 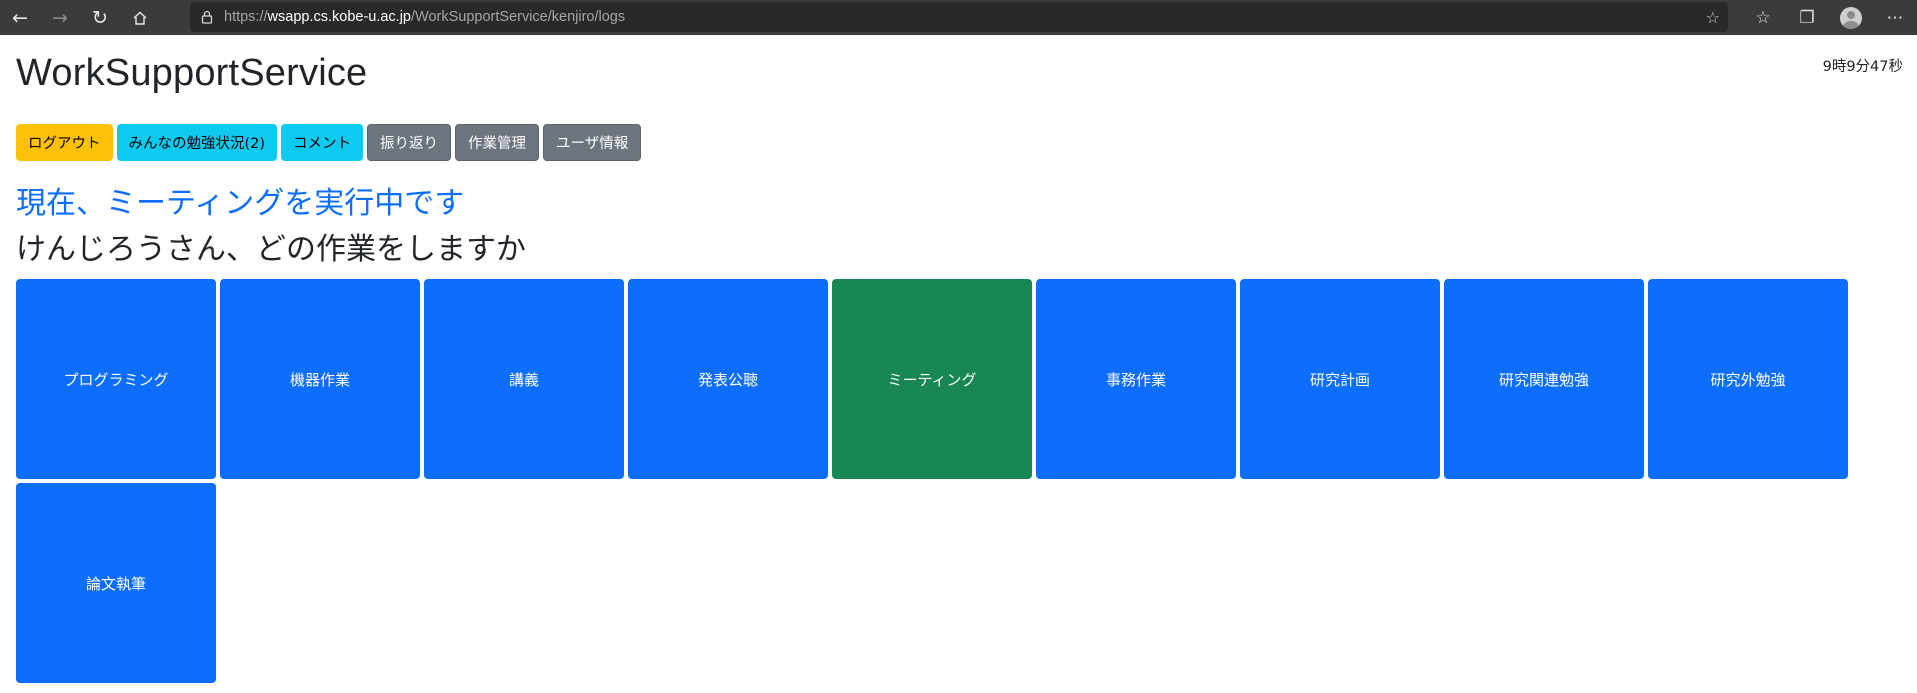 What do you see at coordinates (592, 142) in the screenshot?
I see `user-info-button: ユーザ情報` at bounding box center [592, 142].